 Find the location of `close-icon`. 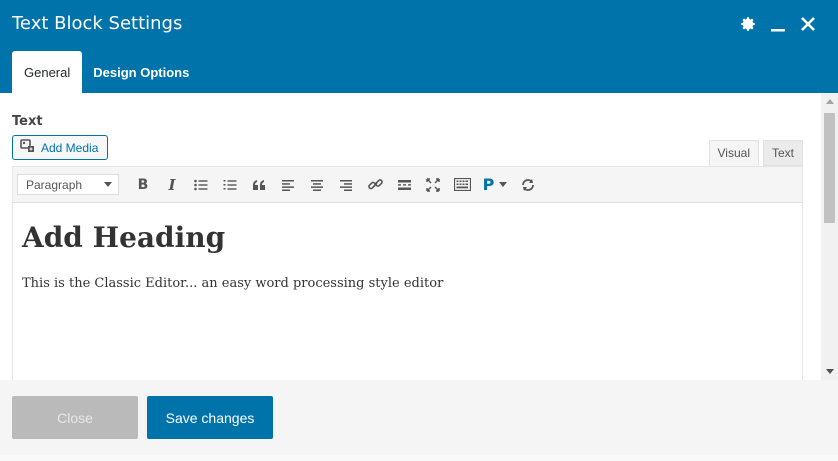

close-icon is located at coordinates (808, 24).